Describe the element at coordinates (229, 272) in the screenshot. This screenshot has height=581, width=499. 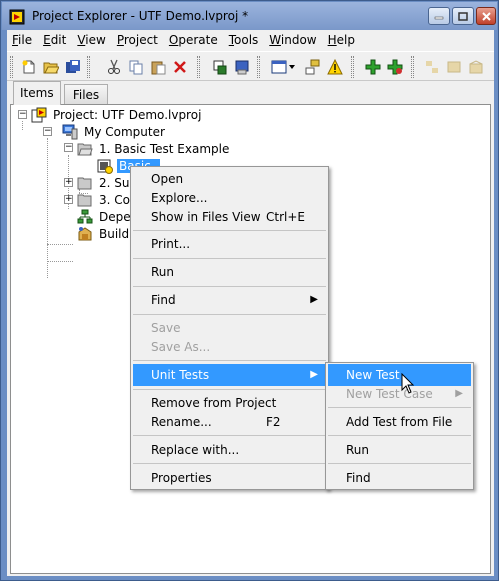
I see `menu-item-run: Run` at that location.